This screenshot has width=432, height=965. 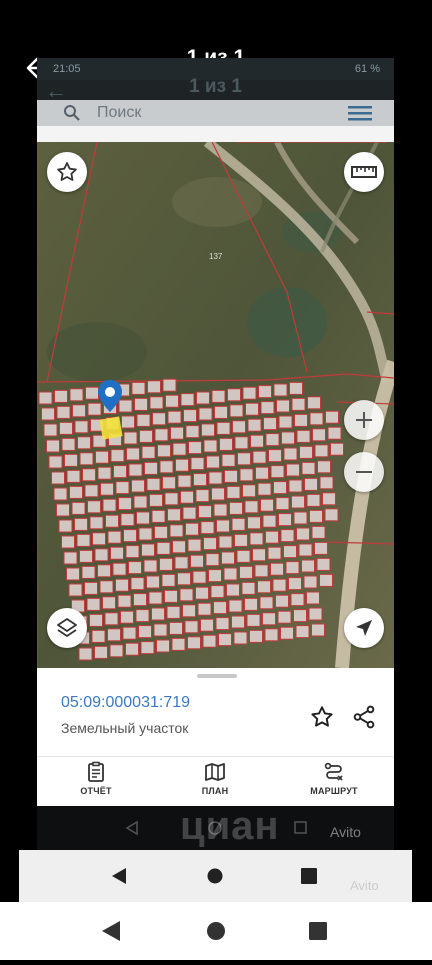 What do you see at coordinates (215, 778) in the screenshot?
I see `nav-plan: ПЛАН` at bounding box center [215, 778].